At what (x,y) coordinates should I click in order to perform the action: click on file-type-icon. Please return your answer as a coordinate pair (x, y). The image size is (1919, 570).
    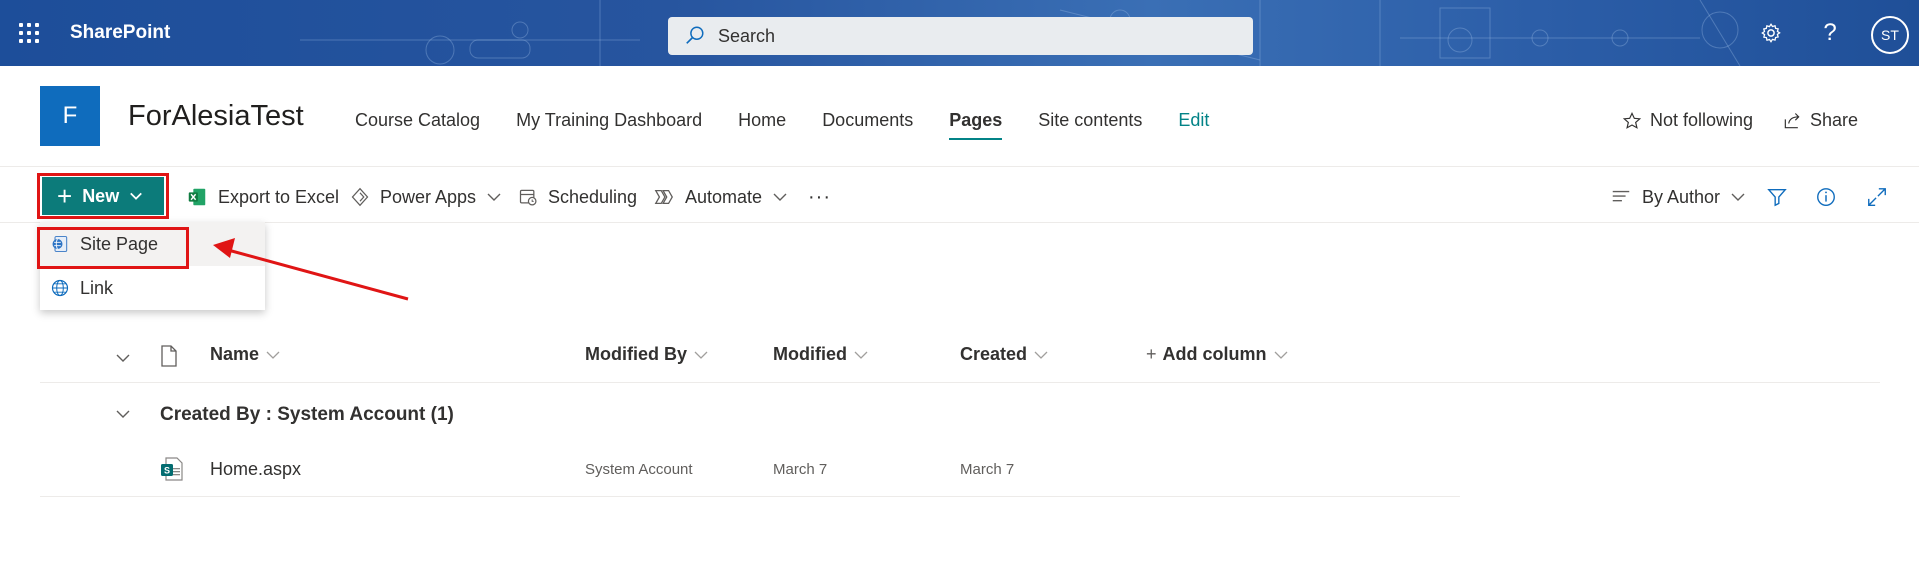
    Looking at the image, I should click on (169, 356).